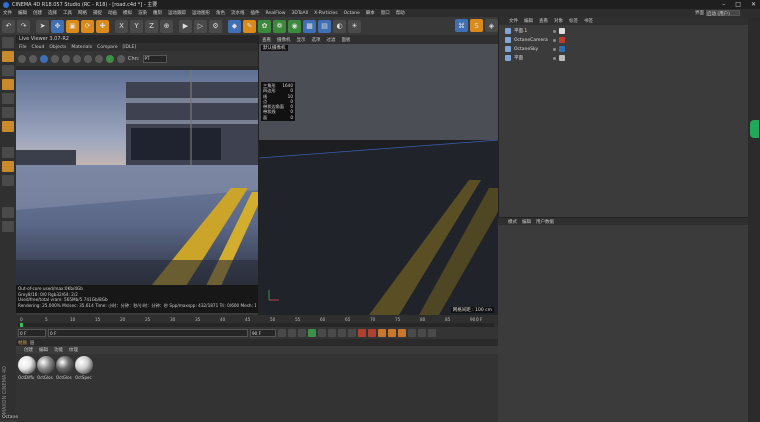 The image size is (760, 422). I want to click on sphere-icon, so click(88, 58).